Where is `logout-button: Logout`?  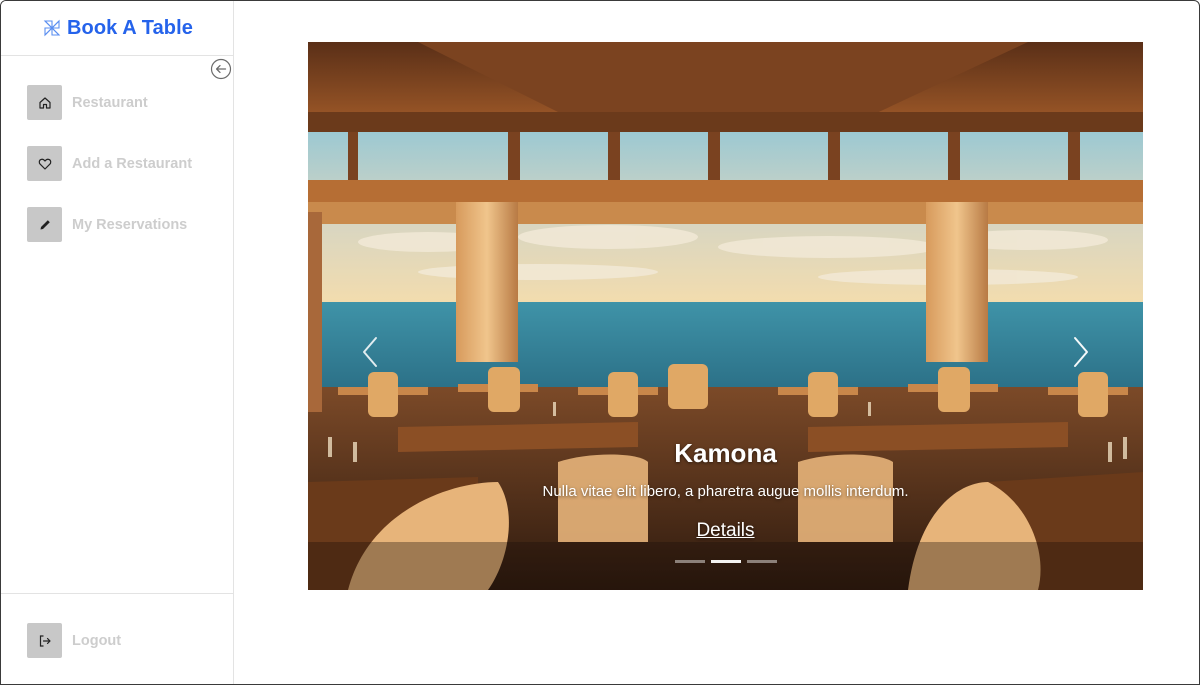
logout-button: Logout is located at coordinates (74, 640).